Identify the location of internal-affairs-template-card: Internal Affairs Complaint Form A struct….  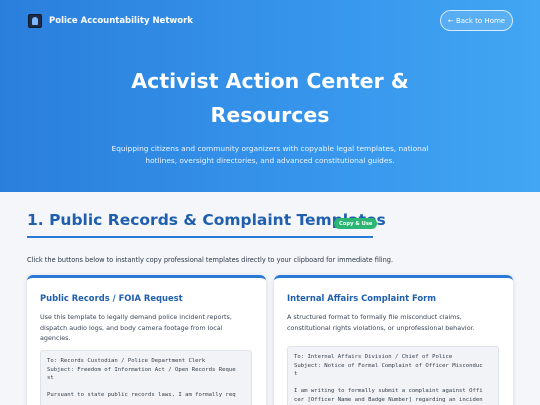
(393, 340).